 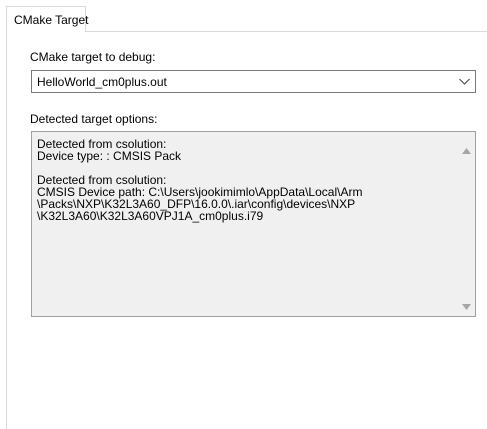 What do you see at coordinates (102, 82) in the screenshot?
I see `cmake-target-value: HelloWorld_cm0plus.out` at bounding box center [102, 82].